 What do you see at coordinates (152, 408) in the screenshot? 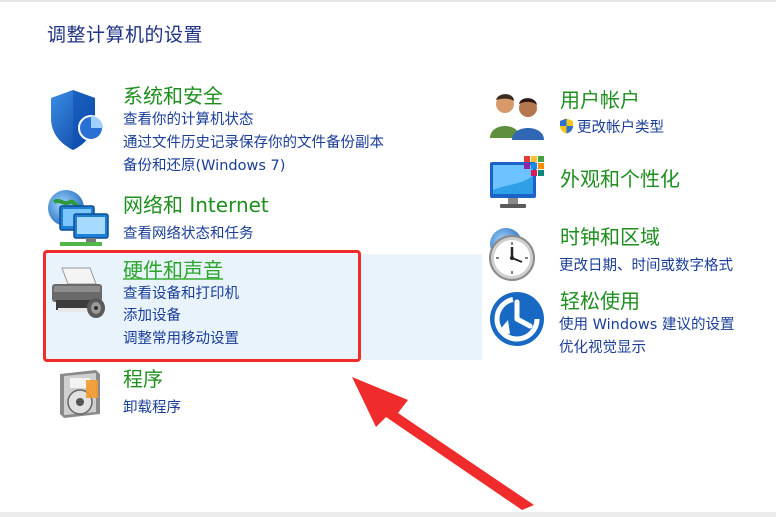
I see `link-uninstall-program: 卸载程序` at bounding box center [152, 408].